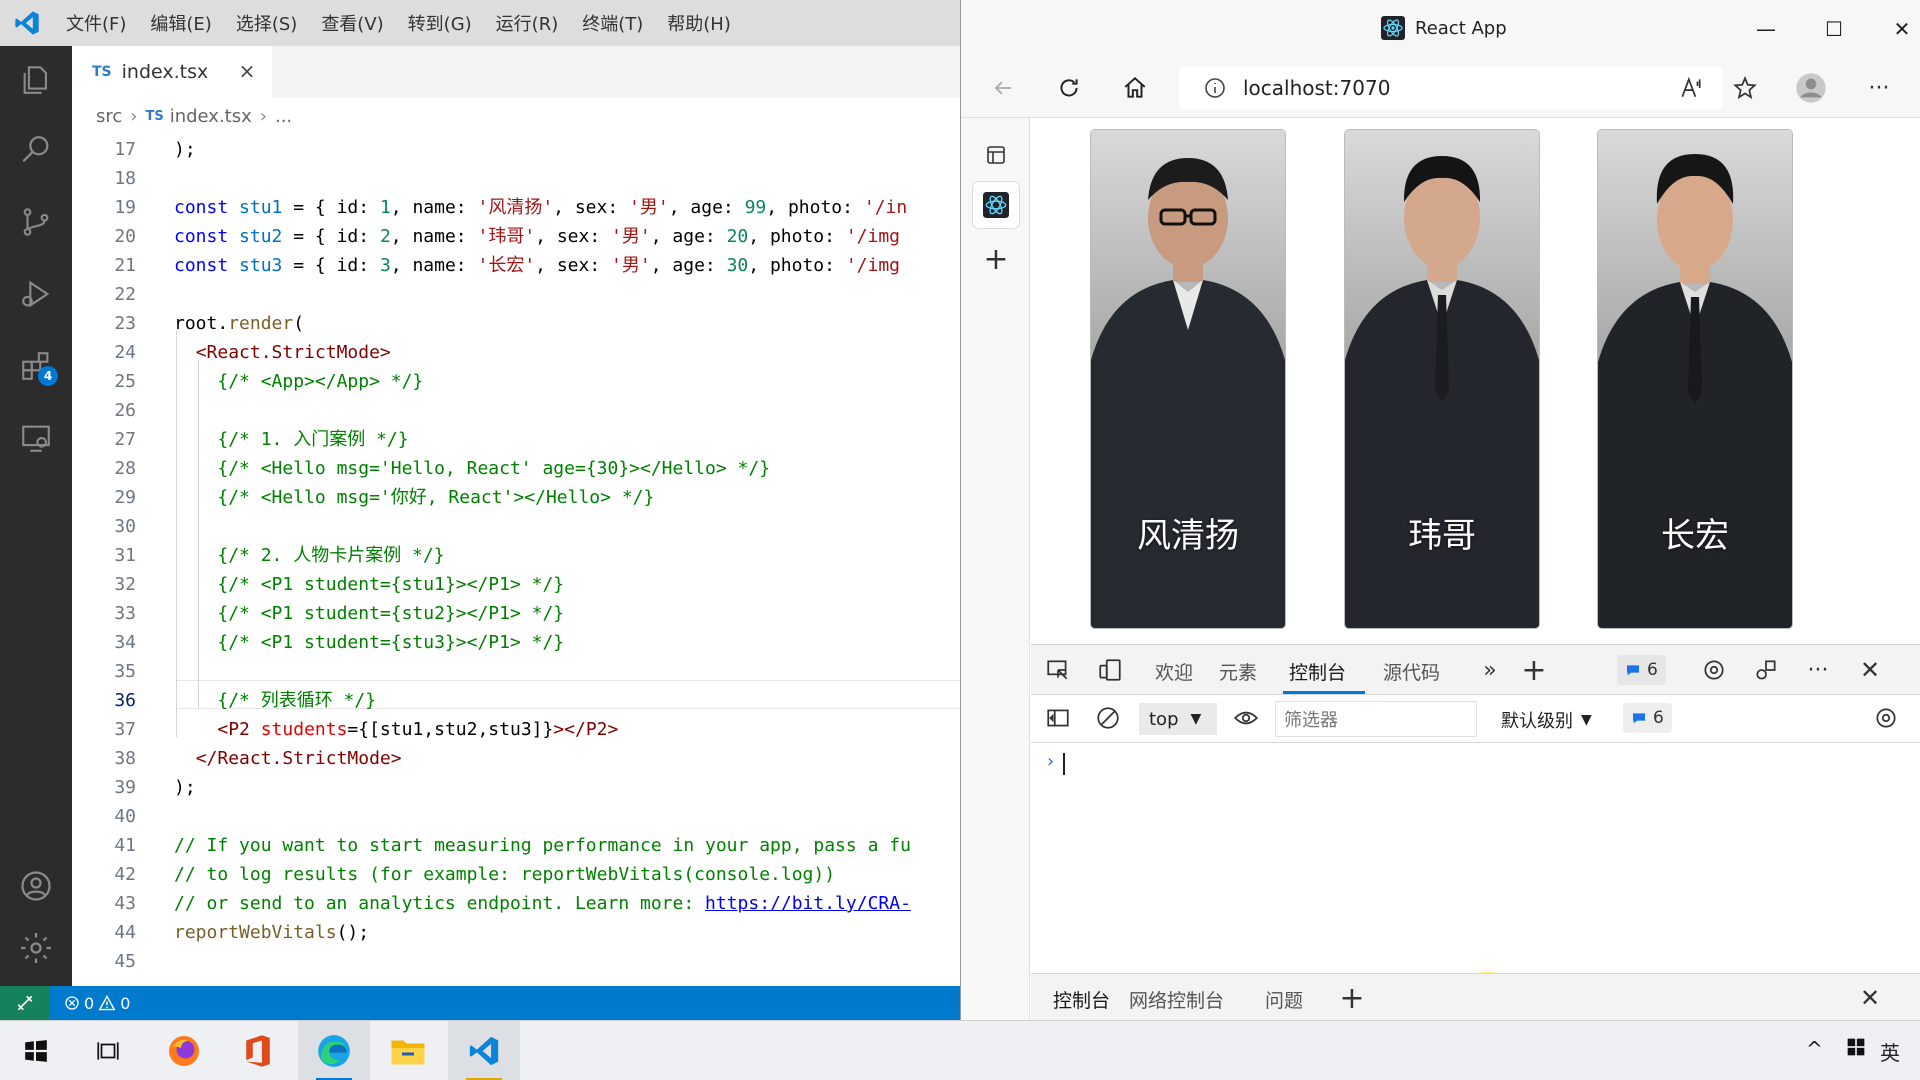  Describe the element at coordinates (1316, 88) in the screenshot. I see `url-text: localhost:7070` at that location.